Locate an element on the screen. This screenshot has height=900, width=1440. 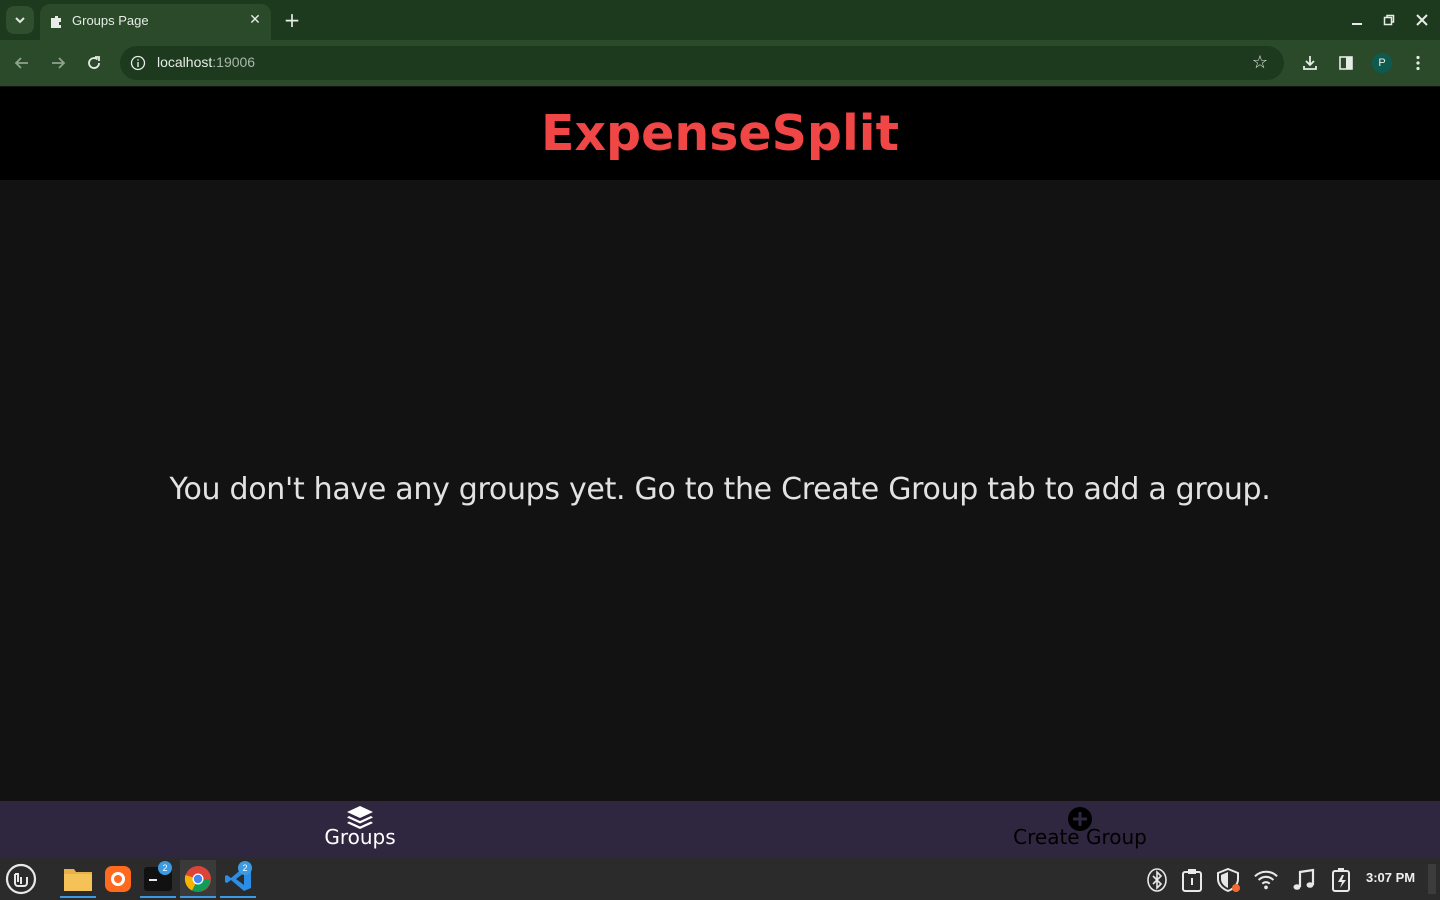
wifi-icon is located at coordinates (1266, 880).